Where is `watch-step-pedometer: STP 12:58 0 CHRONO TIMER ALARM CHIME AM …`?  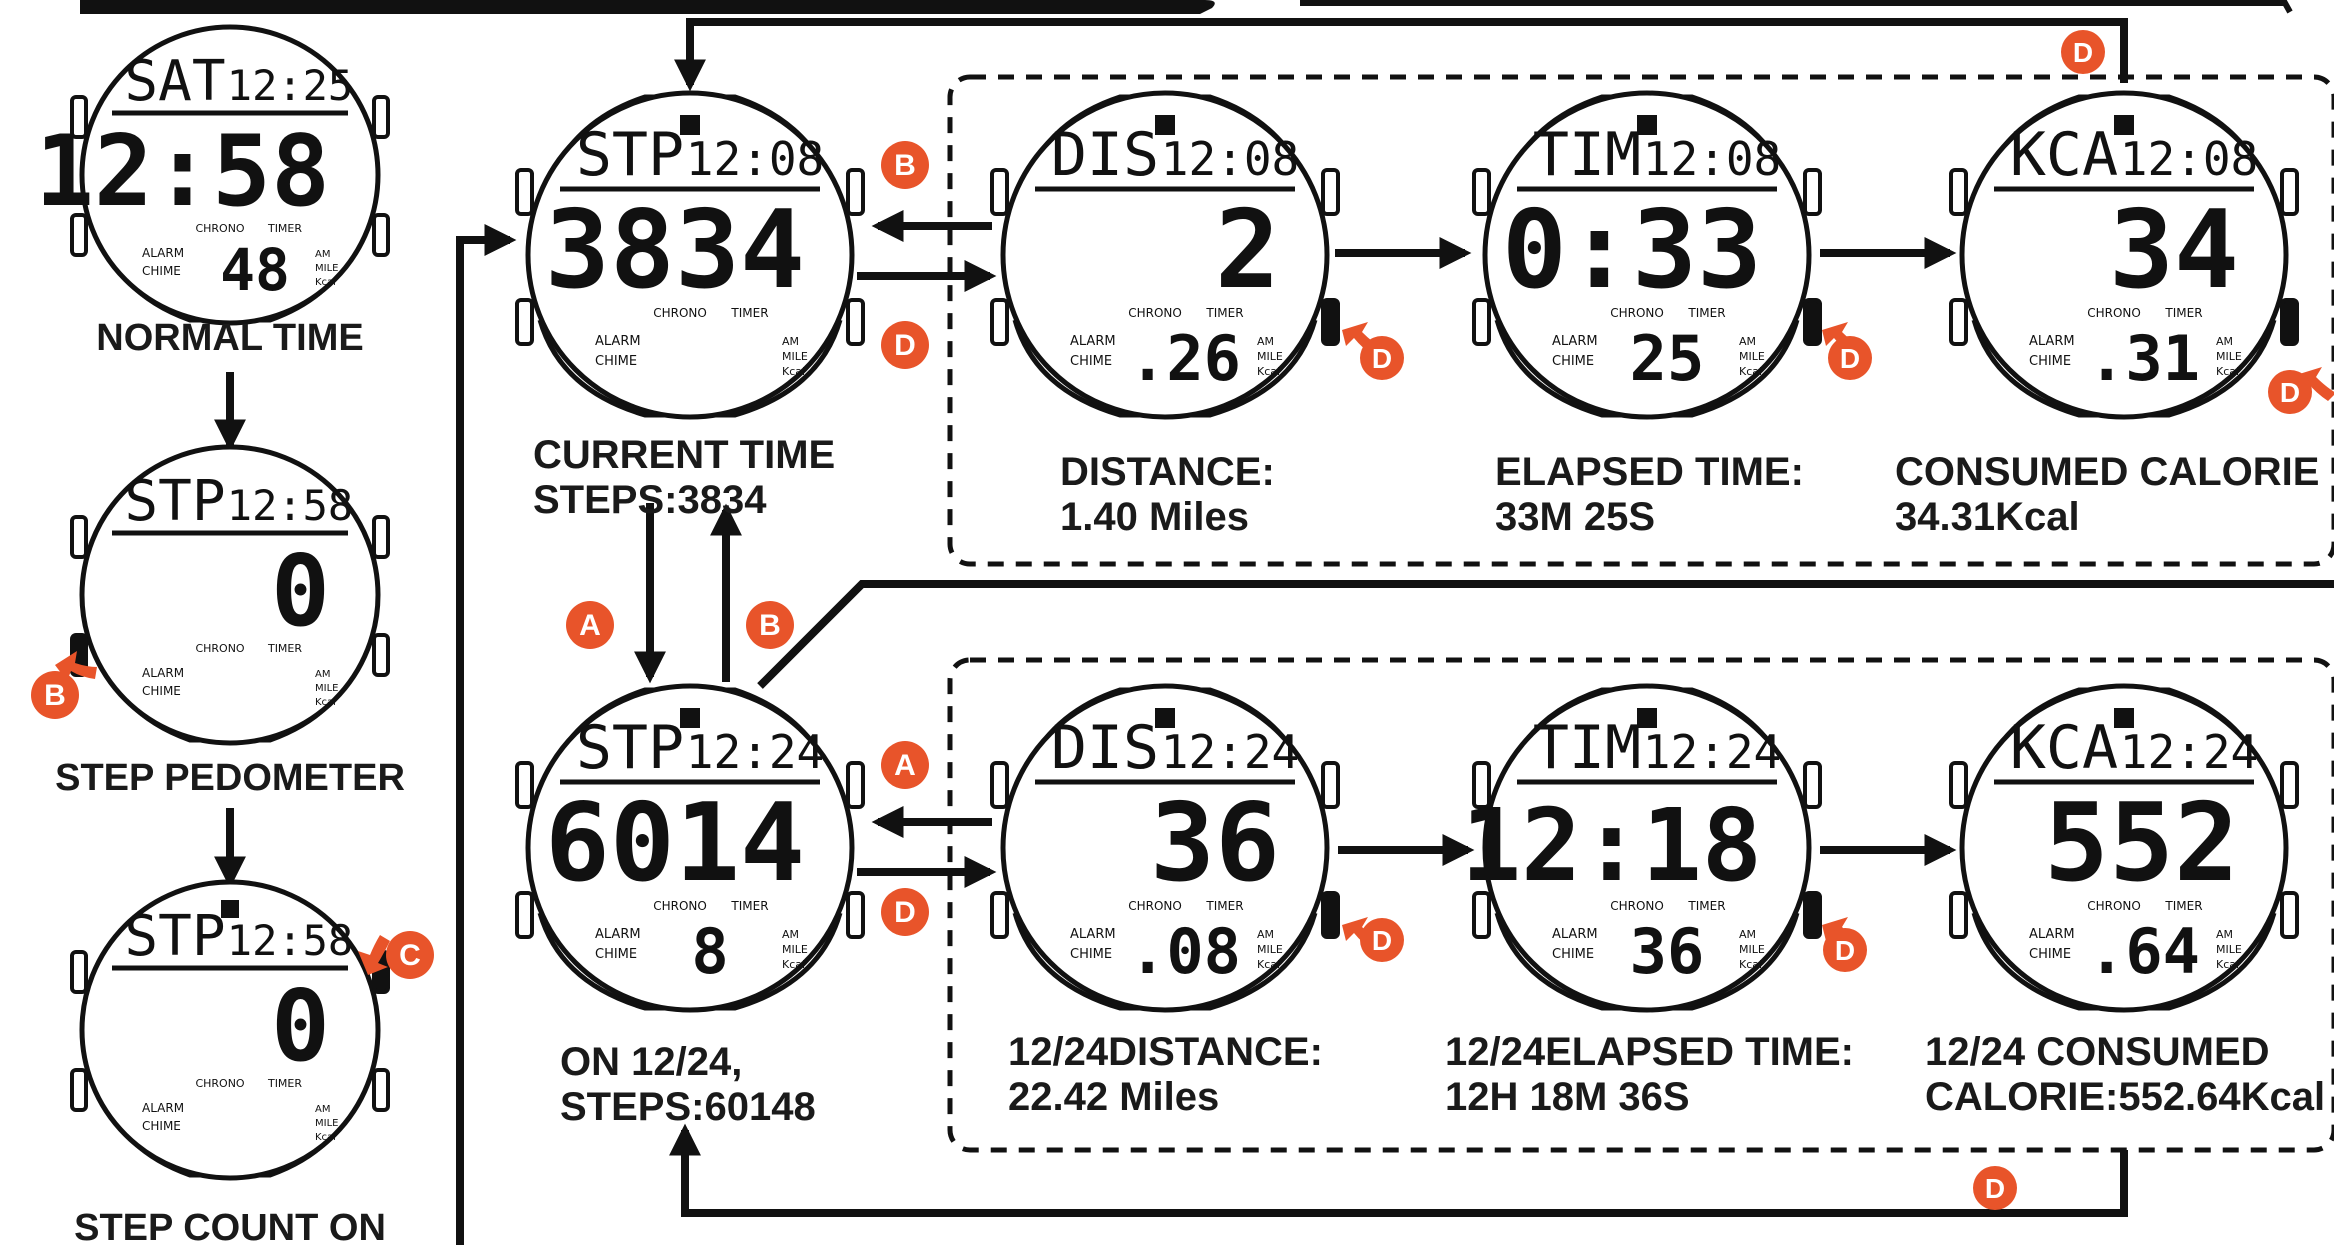 watch-step-pedometer: STP 12:58 0 CHRONO TIMER ALARM CHIME AM … is located at coordinates (230, 595).